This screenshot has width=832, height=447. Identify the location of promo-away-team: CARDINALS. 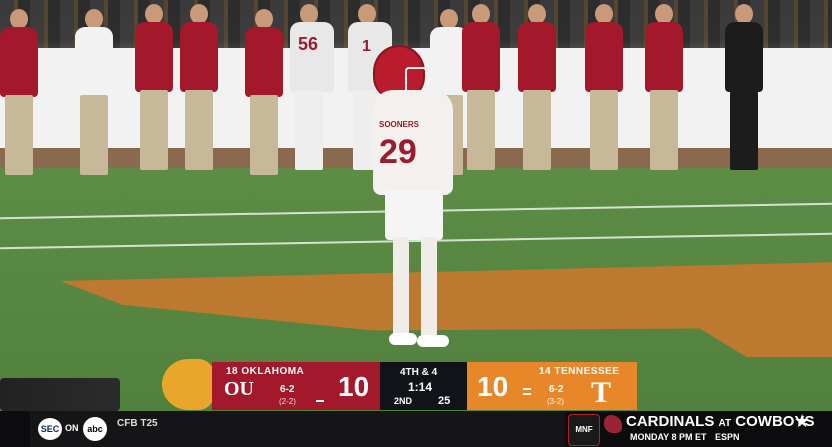
(670, 421).